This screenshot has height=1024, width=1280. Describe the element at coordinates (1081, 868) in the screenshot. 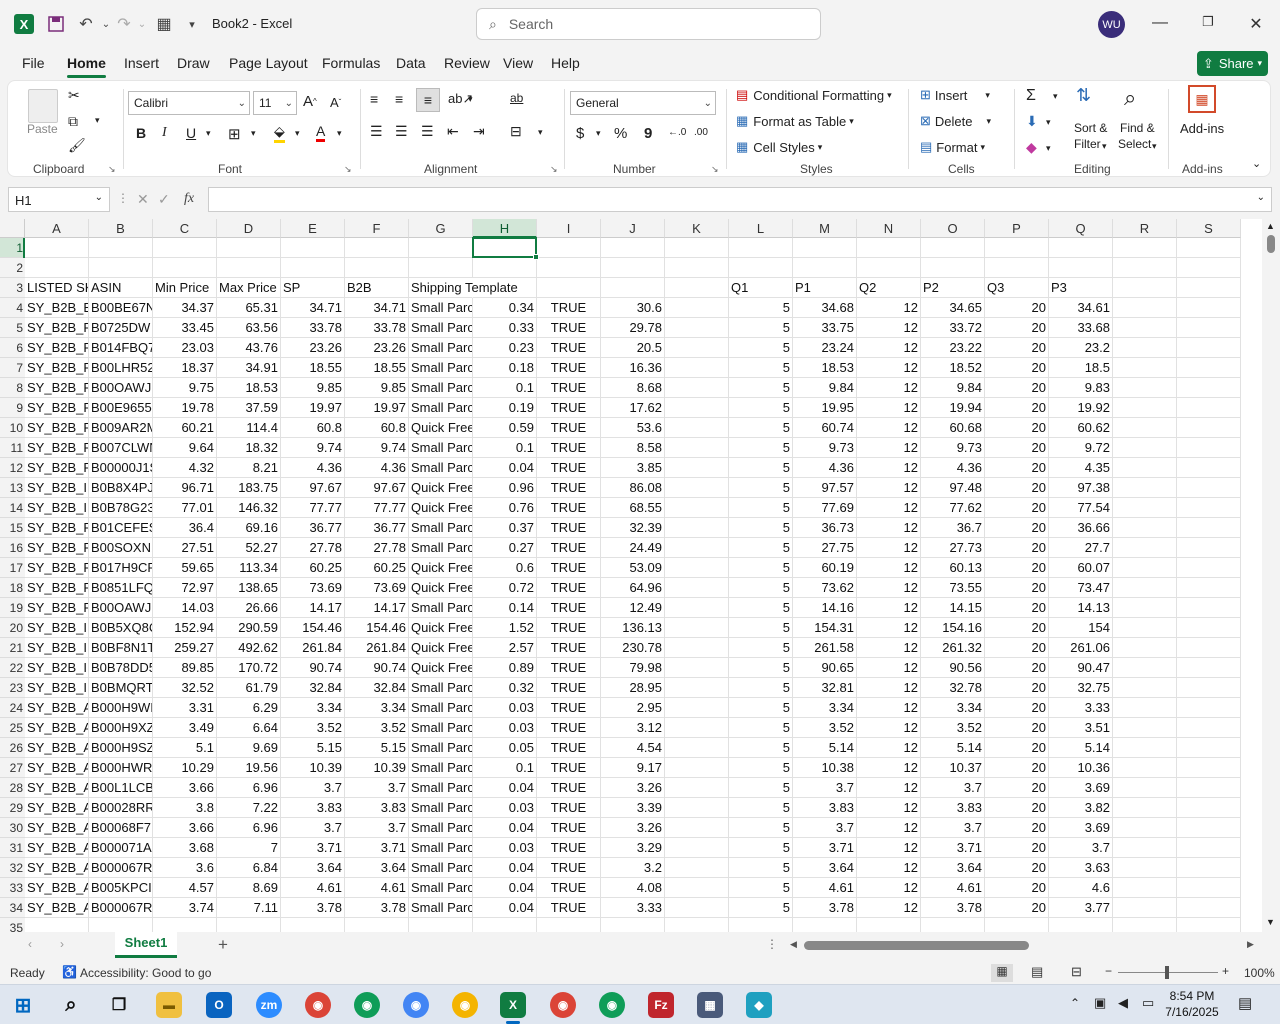

I see `table-cell: 3.63` at that location.